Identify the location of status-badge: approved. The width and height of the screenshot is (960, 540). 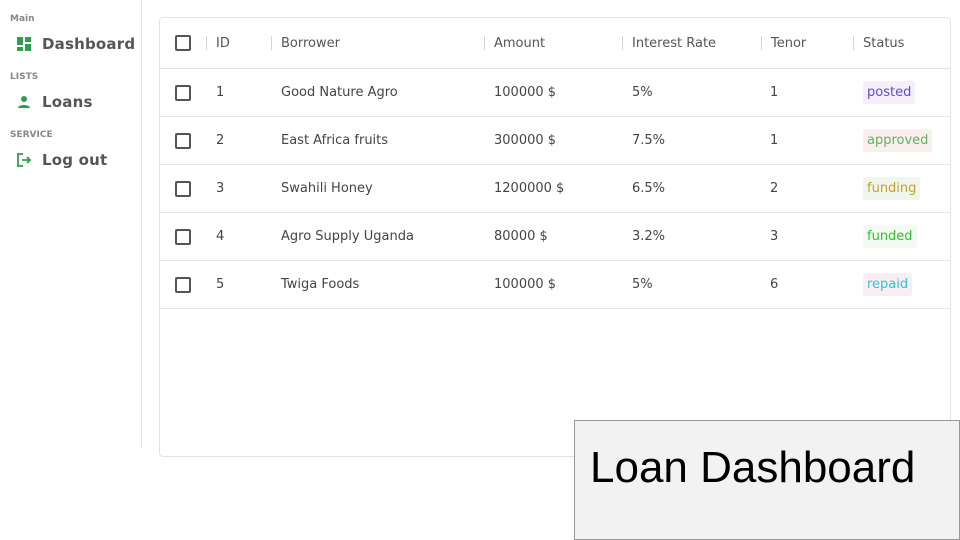
(898, 140).